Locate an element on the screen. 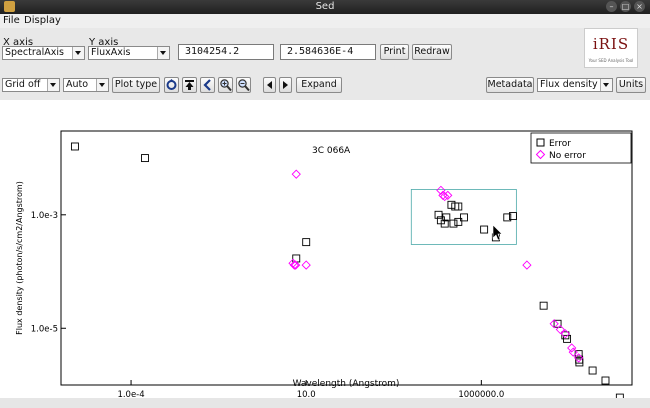 The image size is (650, 408). metadata-button: Metadata is located at coordinates (510, 85).